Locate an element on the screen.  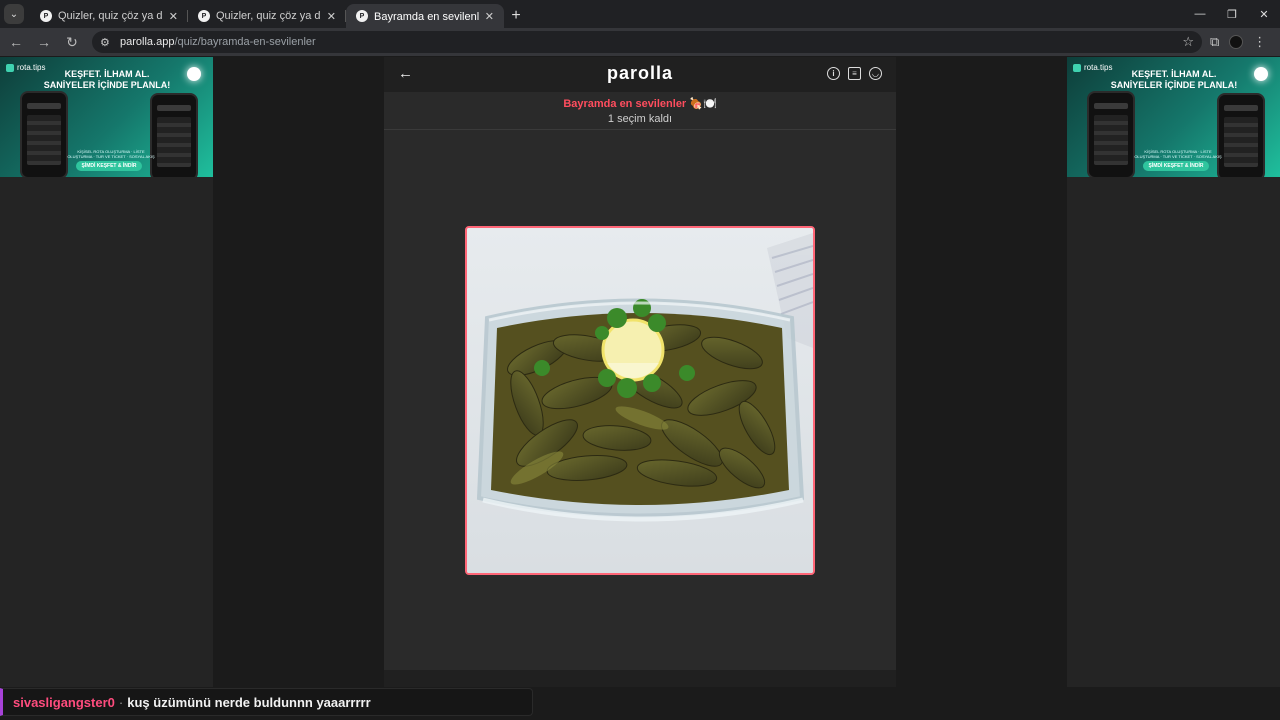
chat-username: sivasligangster0 is located at coordinates (64, 702).